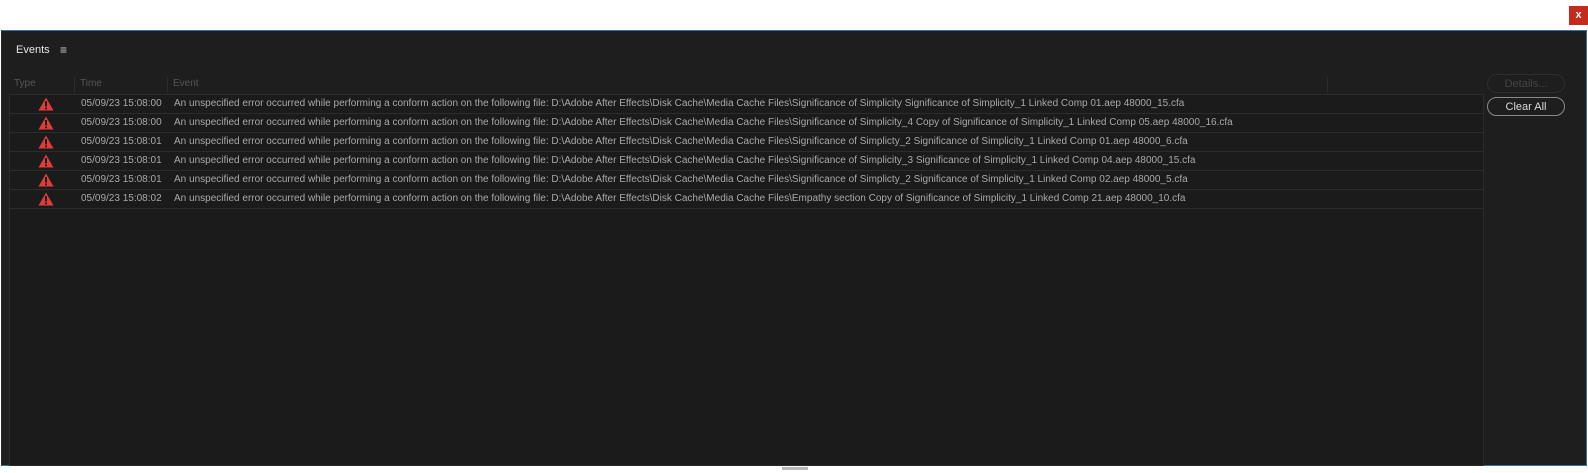 This screenshot has height=473, width=1588. What do you see at coordinates (63, 50) in the screenshot?
I see `panel-menu-icon: ≡` at bounding box center [63, 50].